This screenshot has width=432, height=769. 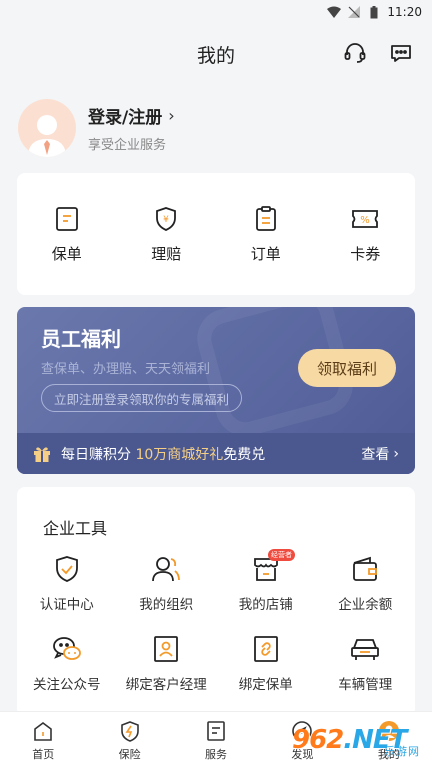 I want to click on tab-home: 首页, so click(x=43, y=740).